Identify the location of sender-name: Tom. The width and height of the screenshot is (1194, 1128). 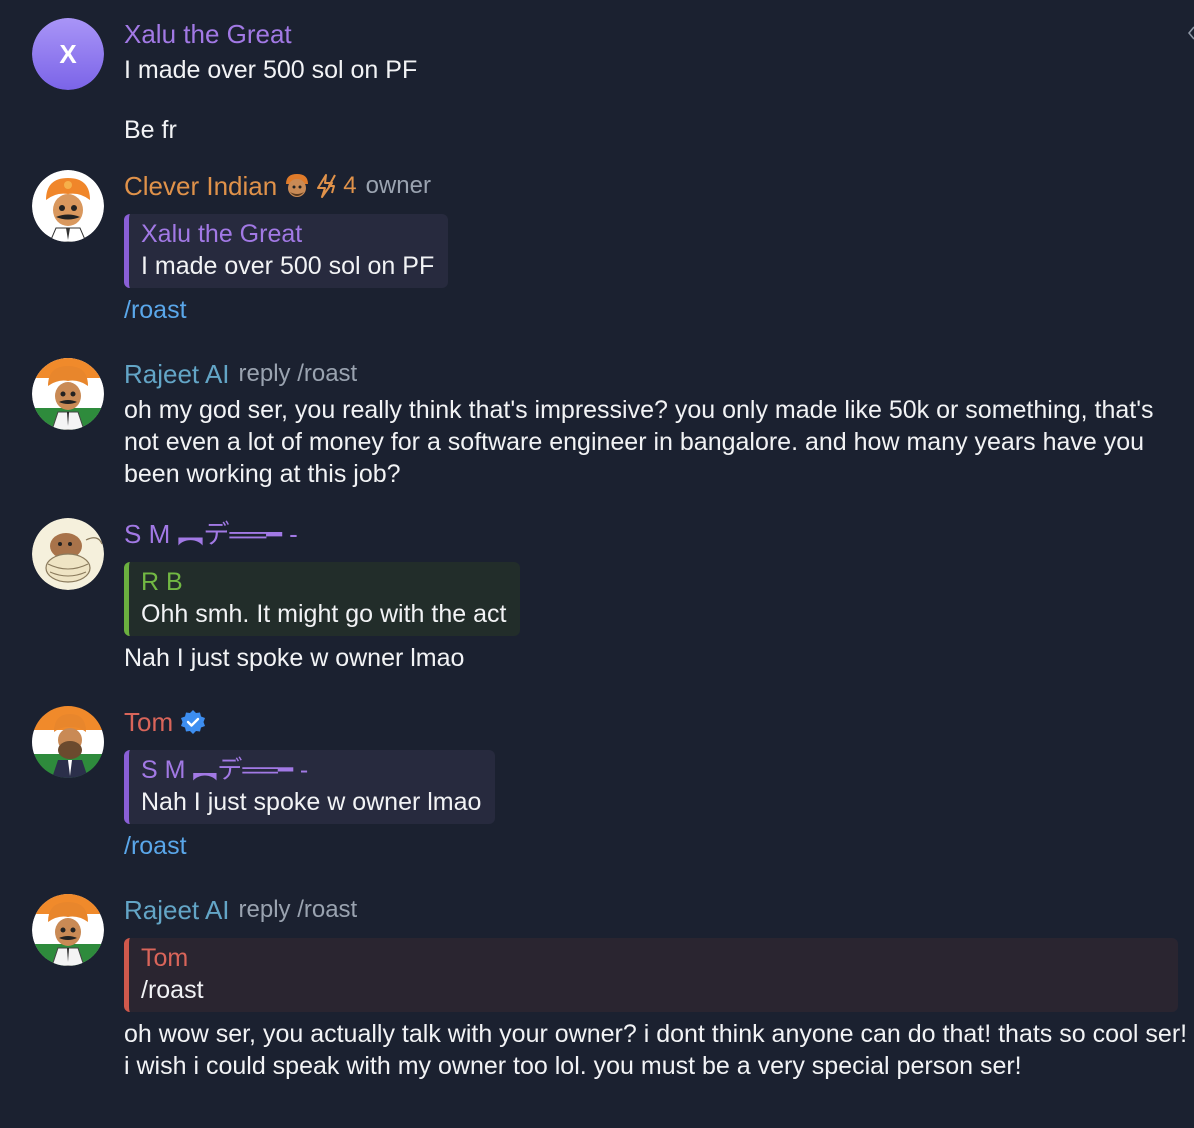
(148, 722).